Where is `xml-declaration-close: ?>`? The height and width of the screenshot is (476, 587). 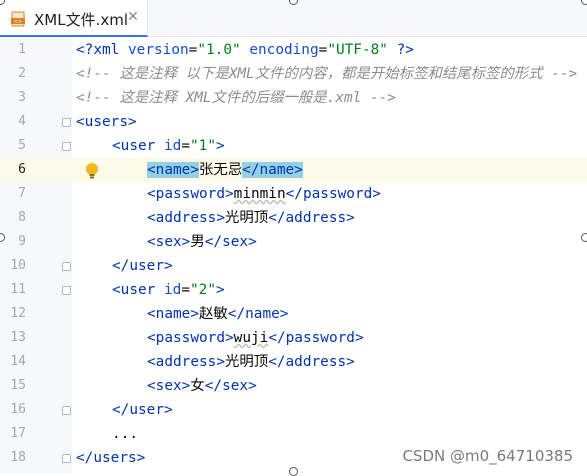
xml-declaration-close: ?> is located at coordinates (400, 50).